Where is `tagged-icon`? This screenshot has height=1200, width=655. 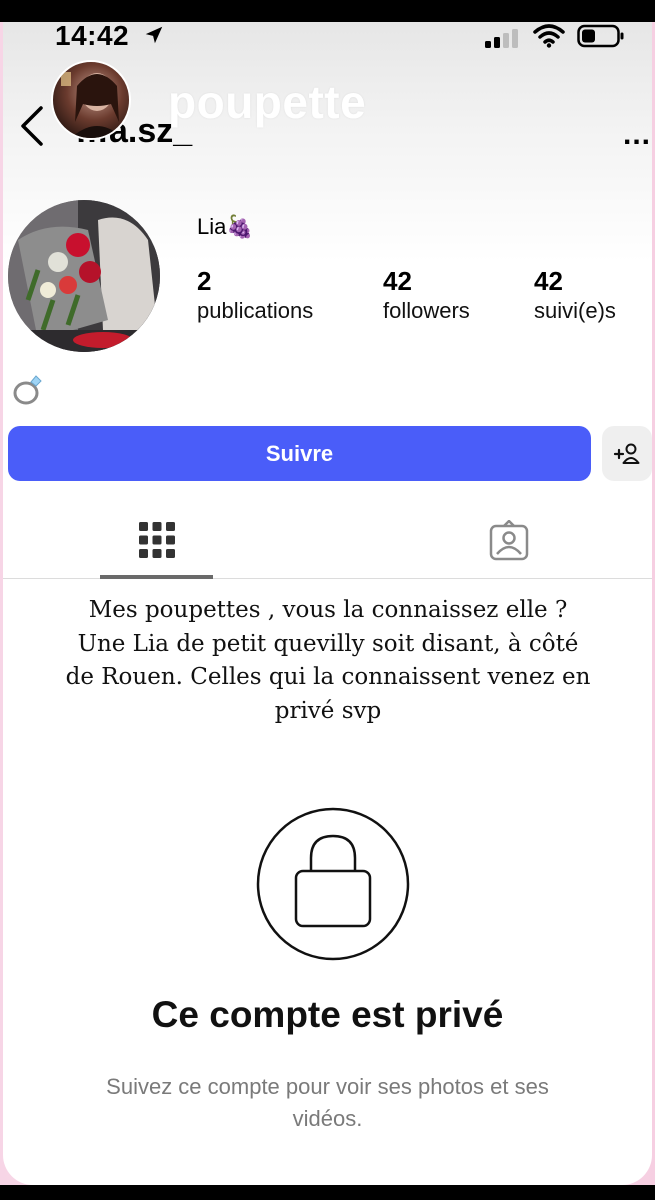 tagged-icon is located at coordinates (509, 541).